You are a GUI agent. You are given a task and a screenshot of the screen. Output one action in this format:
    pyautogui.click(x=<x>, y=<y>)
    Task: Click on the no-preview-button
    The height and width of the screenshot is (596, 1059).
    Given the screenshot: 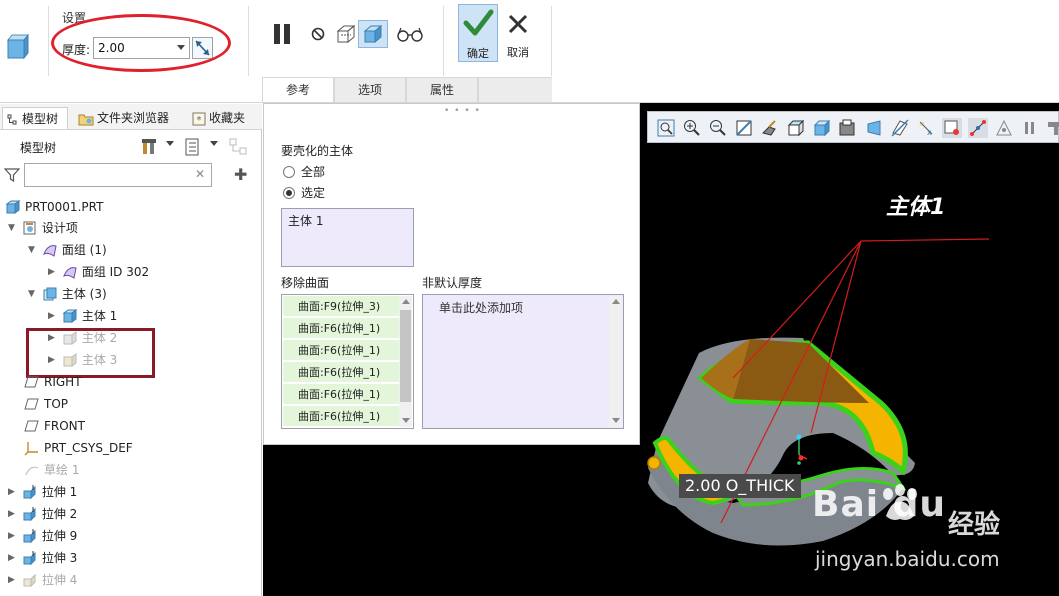 What is the action you would take?
    pyautogui.click(x=318, y=34)
    